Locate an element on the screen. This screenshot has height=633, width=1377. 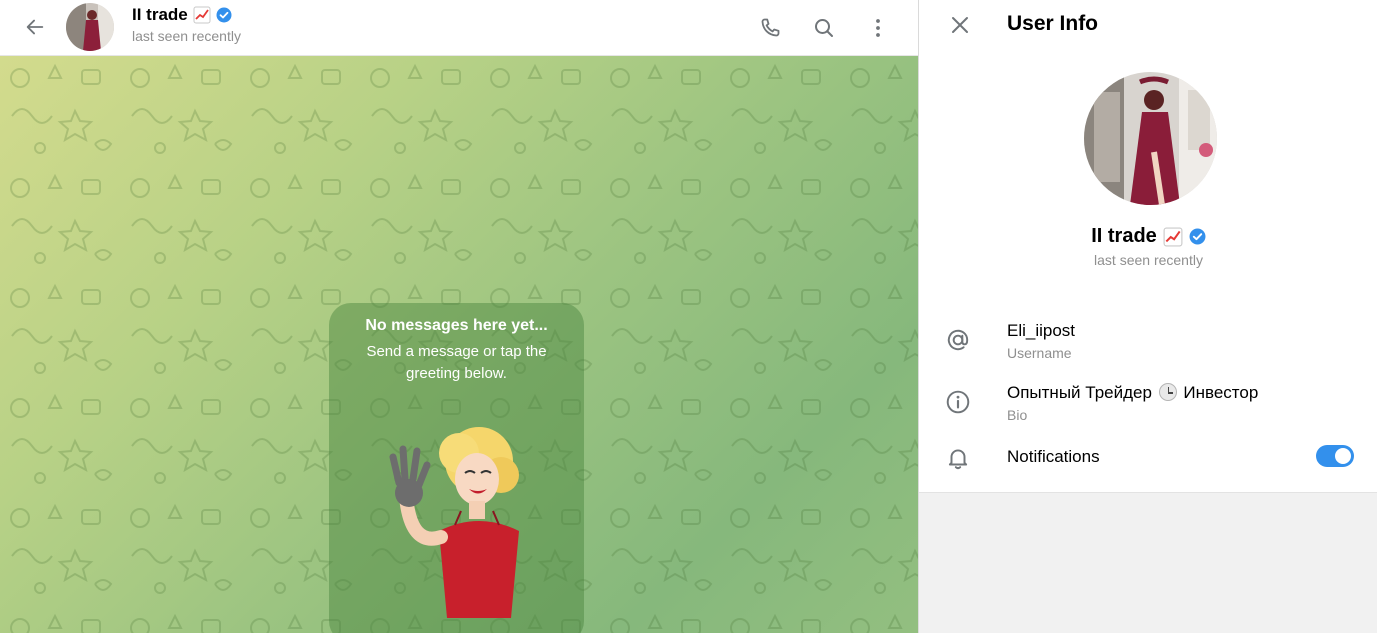
close-button is located at coordinates (960, 25).